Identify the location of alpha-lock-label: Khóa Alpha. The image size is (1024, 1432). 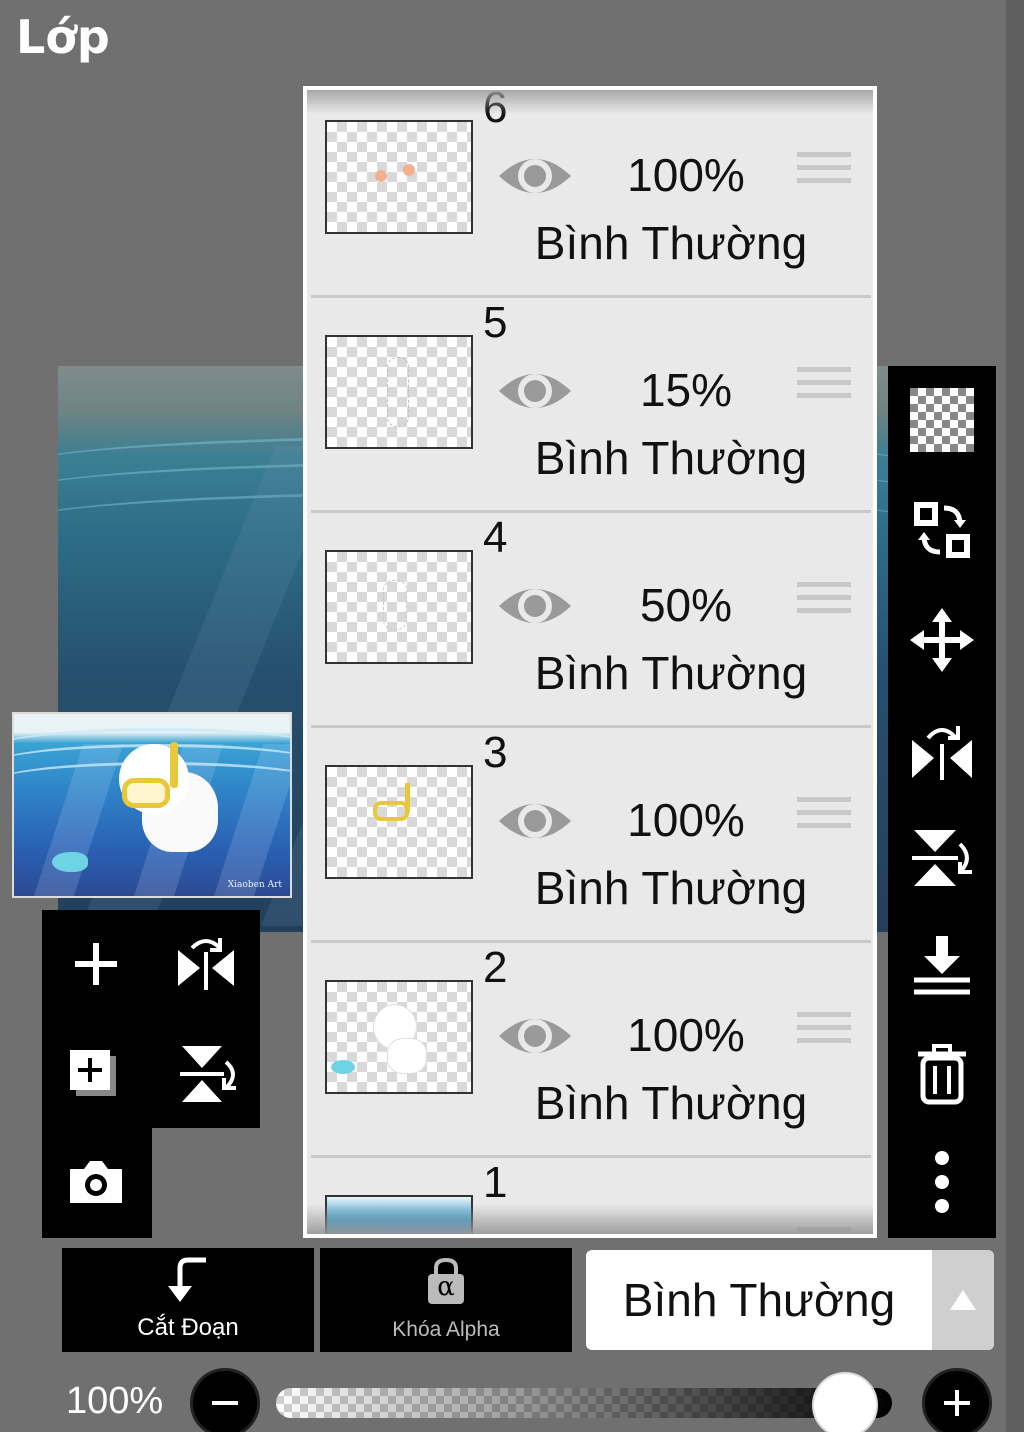
(446, 1329).